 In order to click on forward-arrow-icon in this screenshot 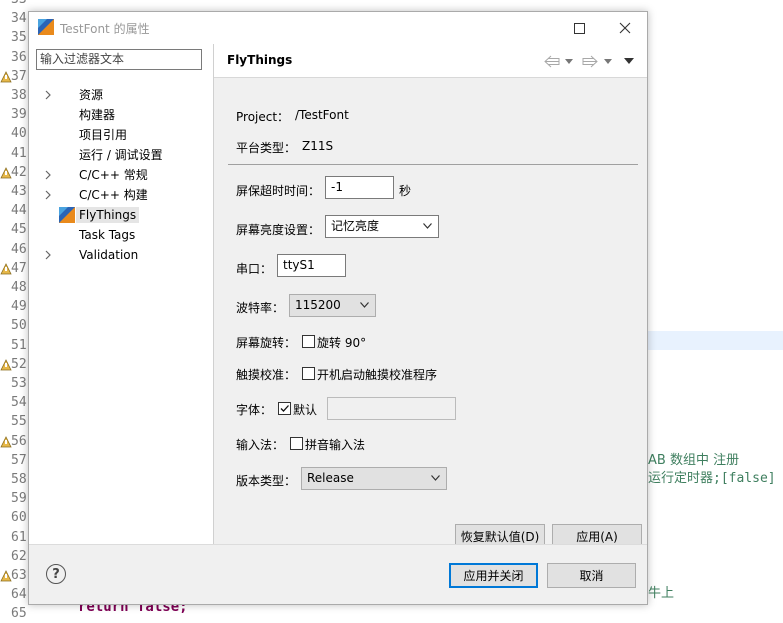, I will do `click(590, 61)`.